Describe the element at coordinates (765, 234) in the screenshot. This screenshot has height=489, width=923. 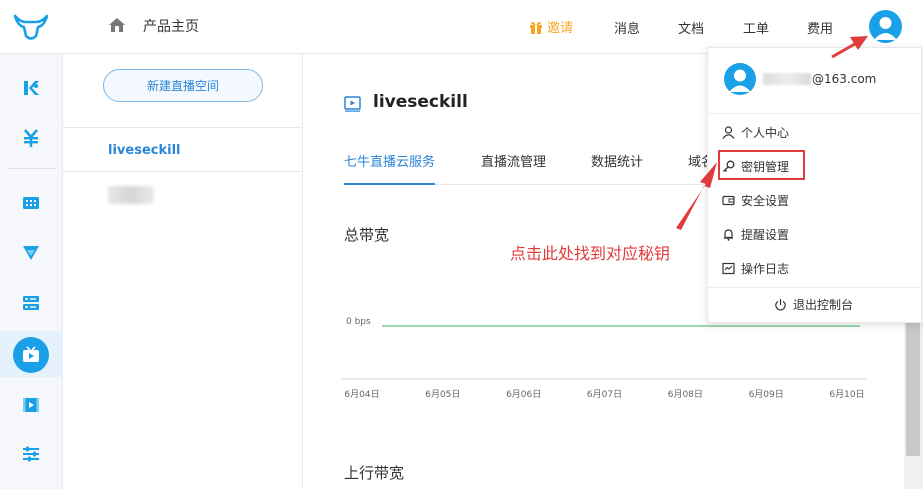
I see `menu-item-label: 提醒设置` at that location.